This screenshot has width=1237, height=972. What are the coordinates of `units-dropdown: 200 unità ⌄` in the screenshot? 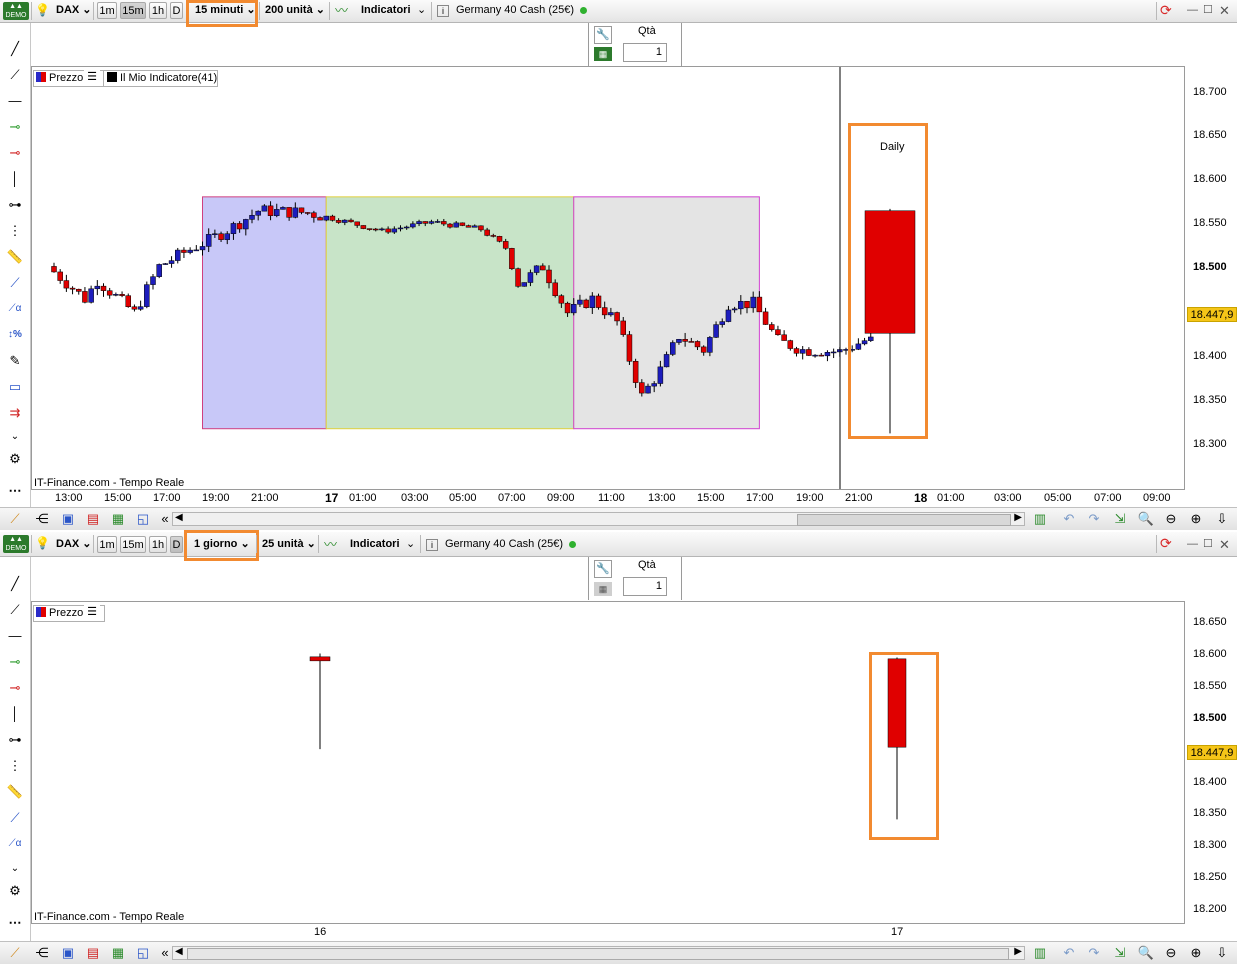 It's located at (293, 10).